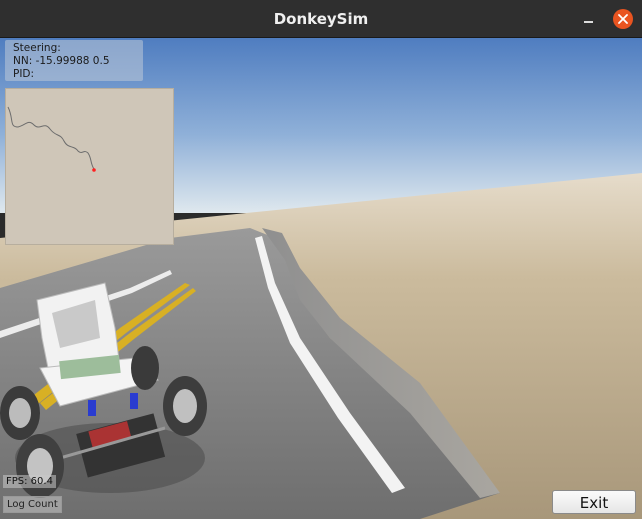 This screenshot has height=519, width=642. Describe the element at coordinates (51, 139) in the screenshot. I see `track-path` at that location.